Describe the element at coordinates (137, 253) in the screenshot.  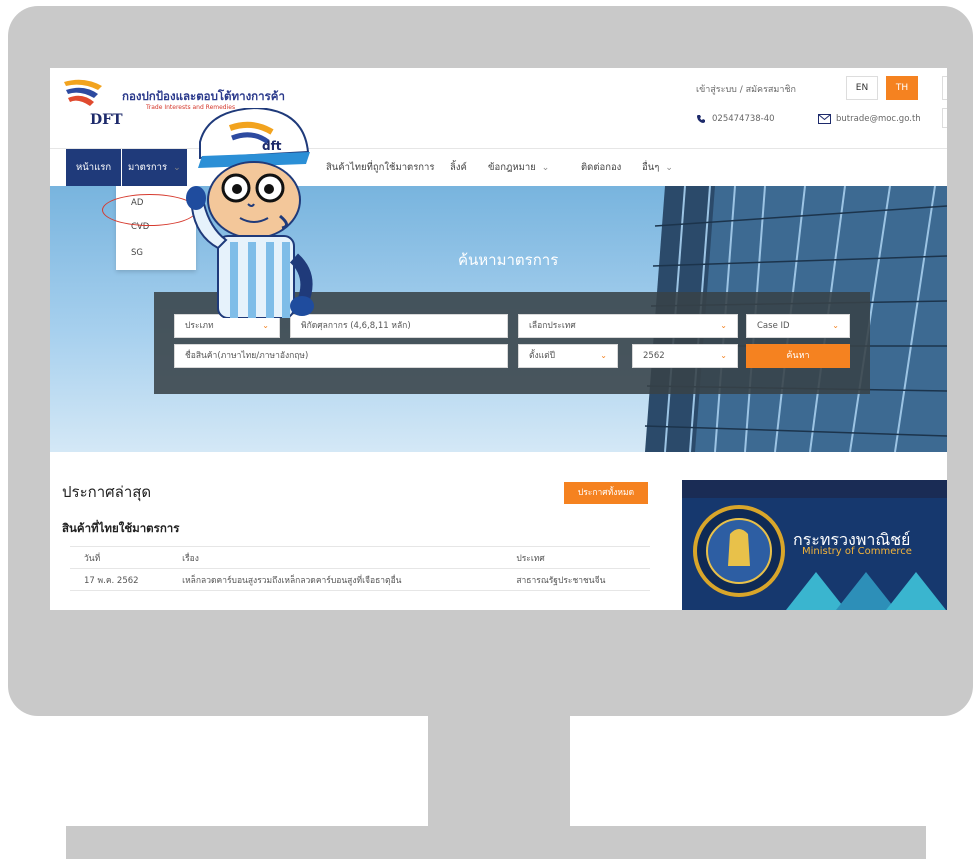
I see `dropdown-item-sg: SG` at that location.